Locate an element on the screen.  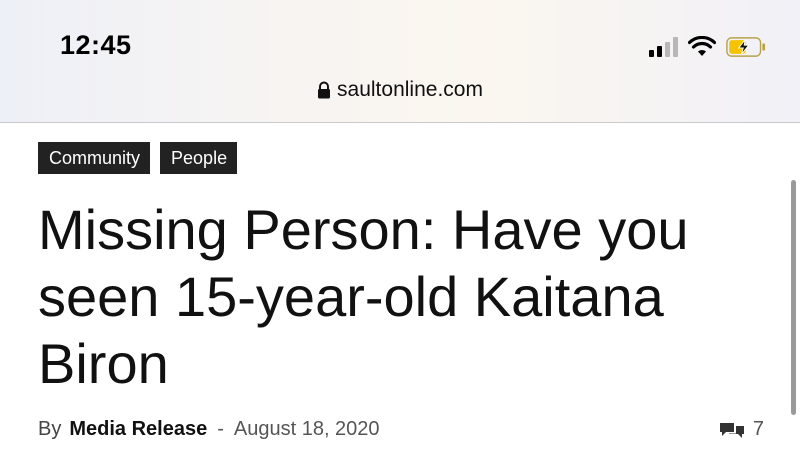
url-text: saultonline.com is located at coordinates (410, 89).